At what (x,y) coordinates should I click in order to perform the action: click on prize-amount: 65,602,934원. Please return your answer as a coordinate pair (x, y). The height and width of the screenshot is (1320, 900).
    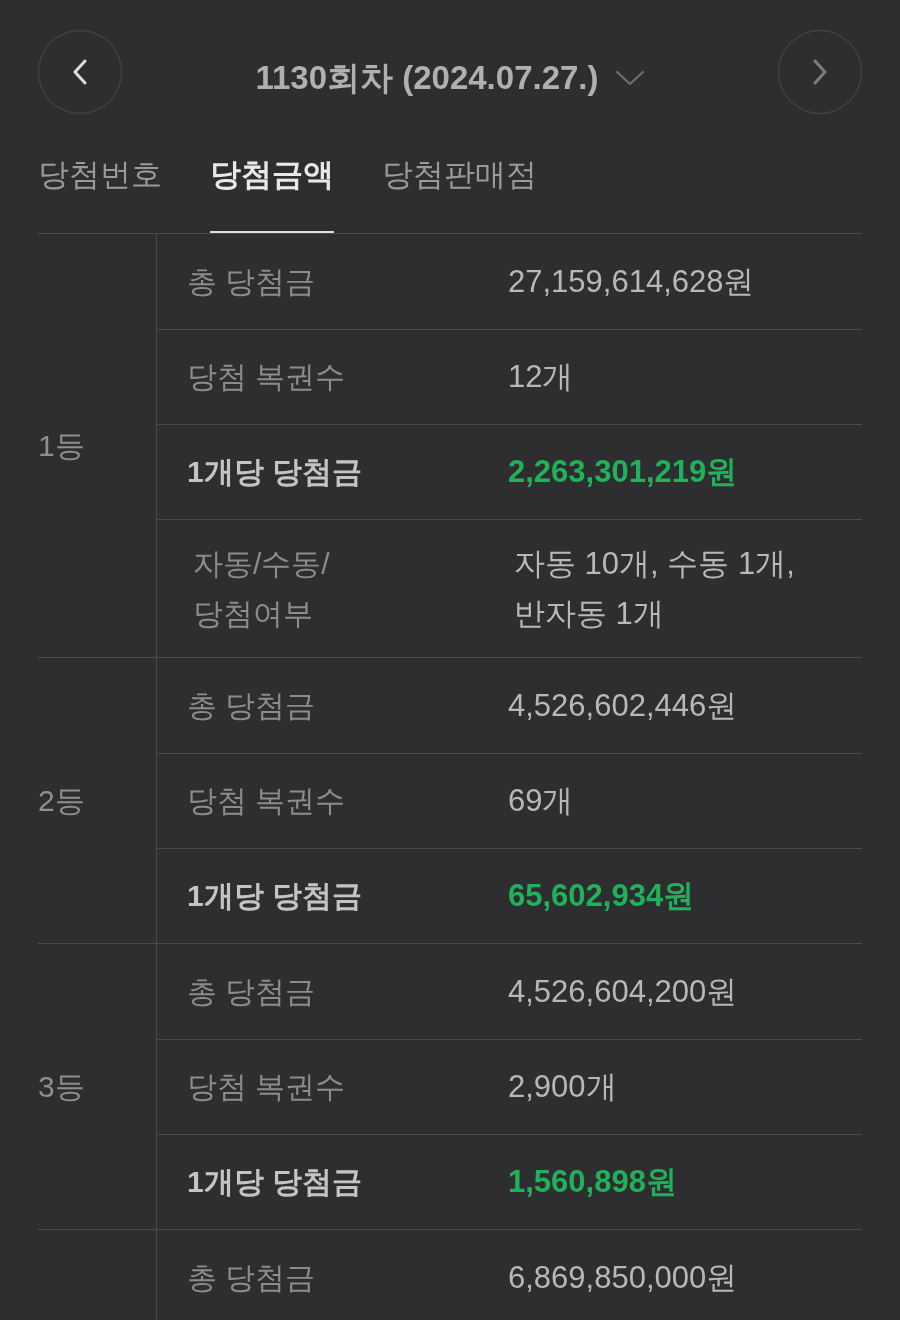
    Looking at the image, I should click on (601, 896).